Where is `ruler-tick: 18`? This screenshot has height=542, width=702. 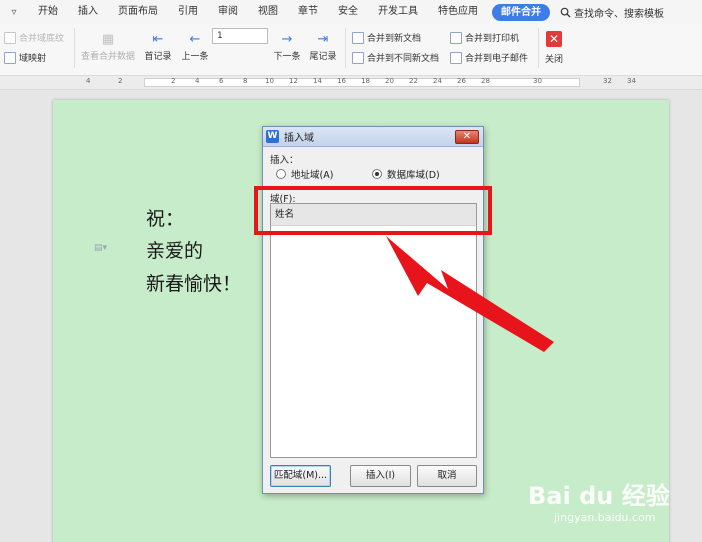
ruler-tick: 18 is located at coordinates (365, 81).